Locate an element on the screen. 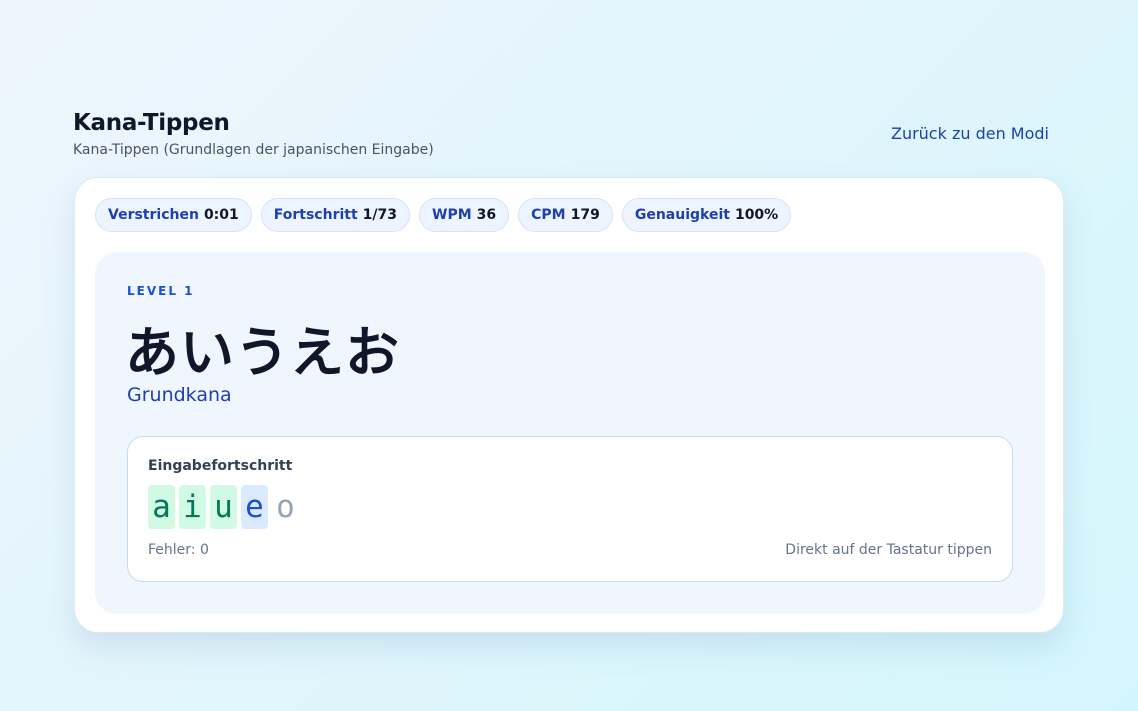  typed-char: u is located at coordinates (223, 507).